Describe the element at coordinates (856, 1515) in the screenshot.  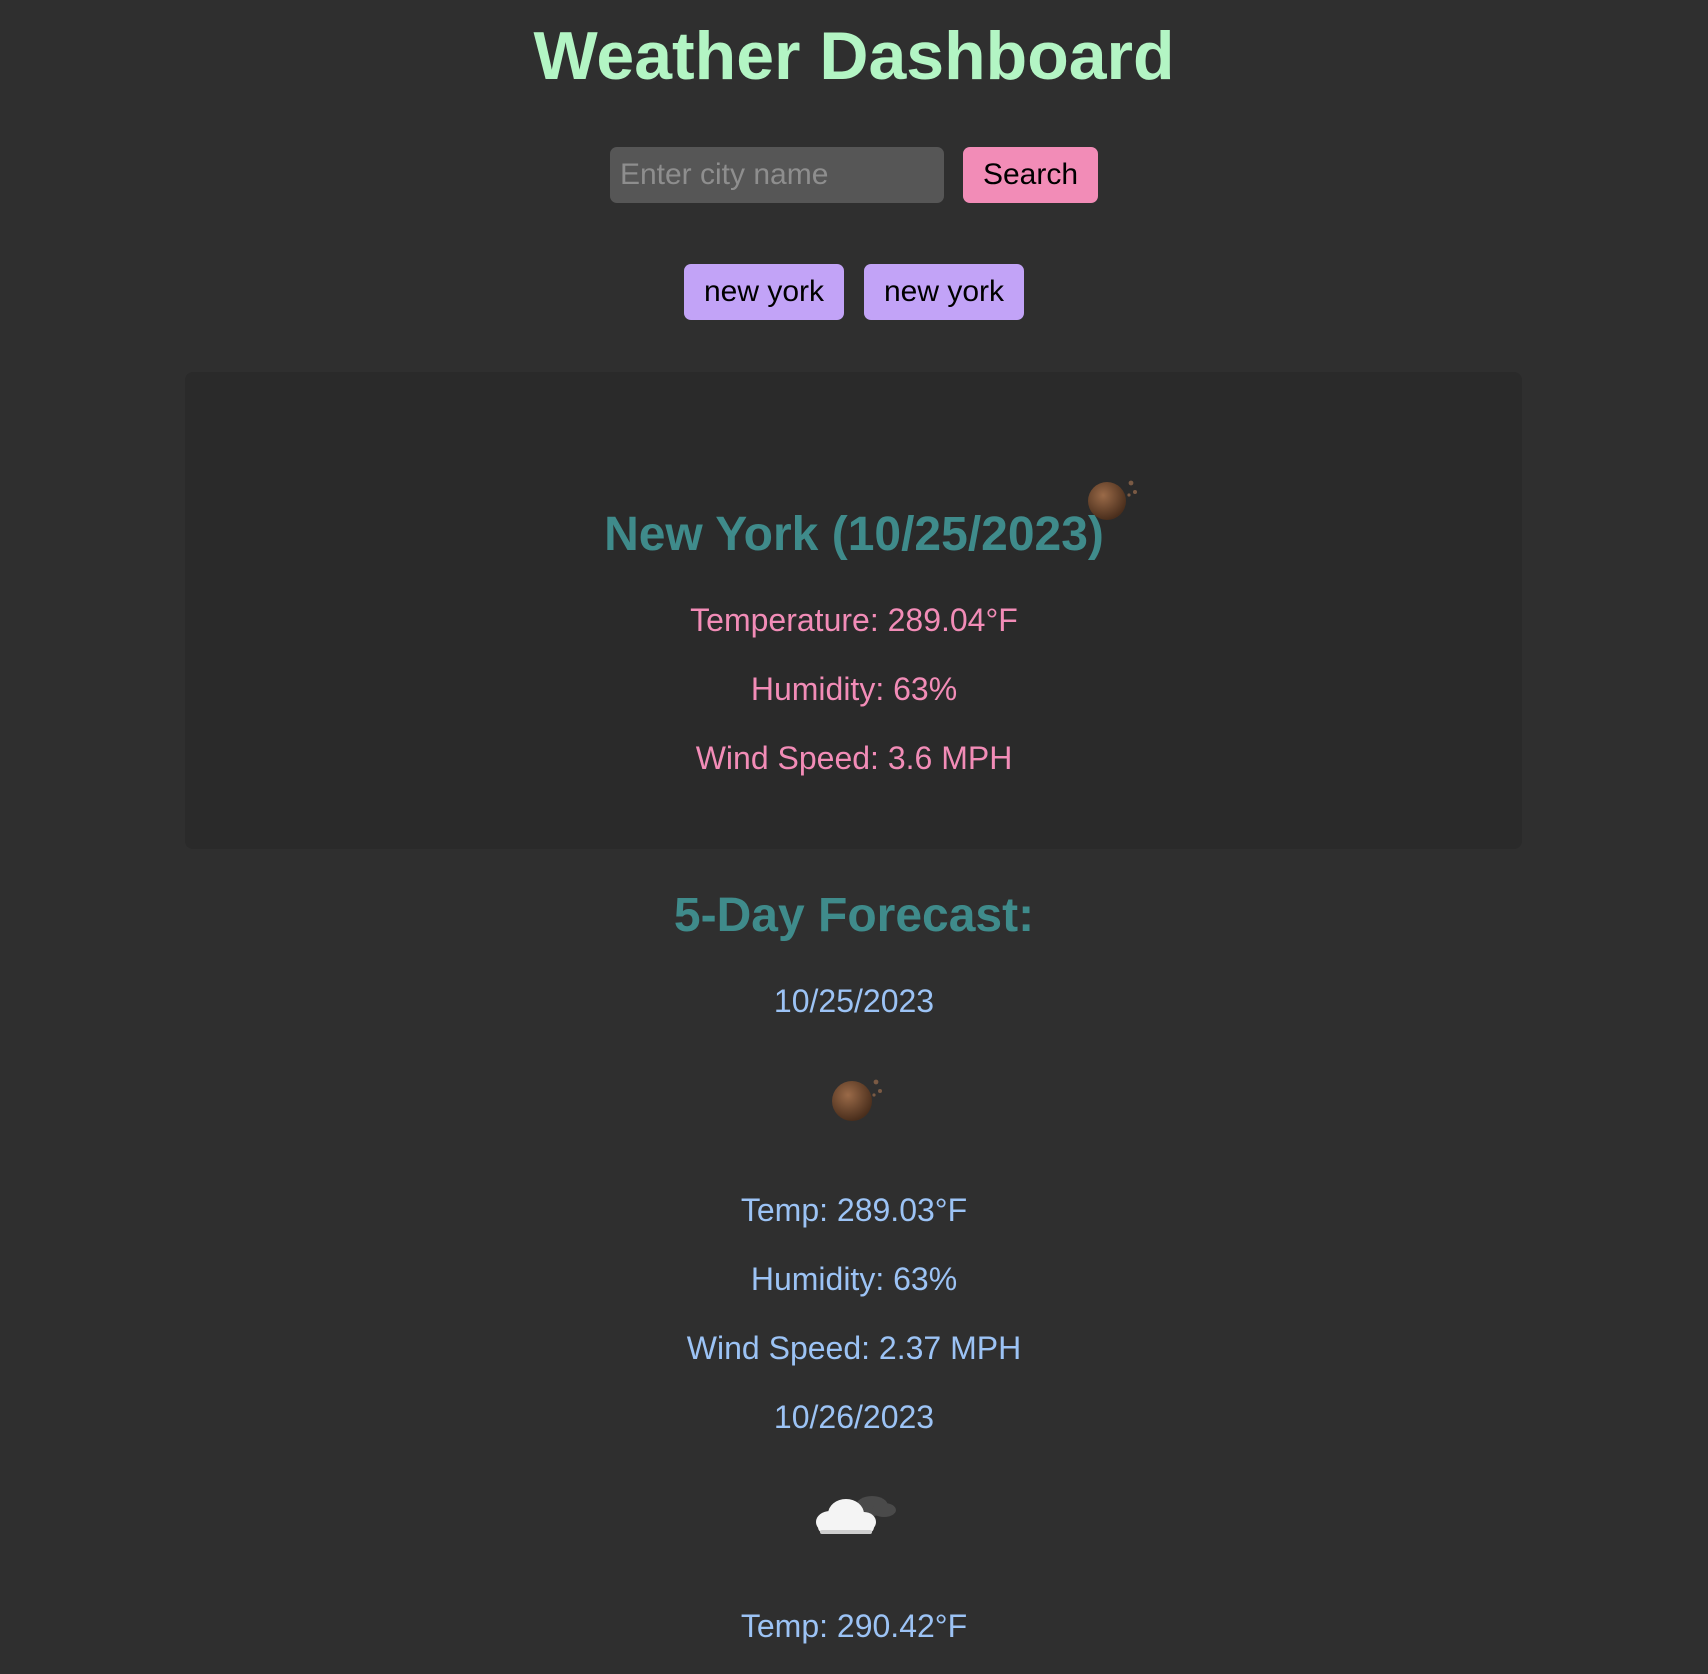
I see `night-cloudy-icon` at that location.